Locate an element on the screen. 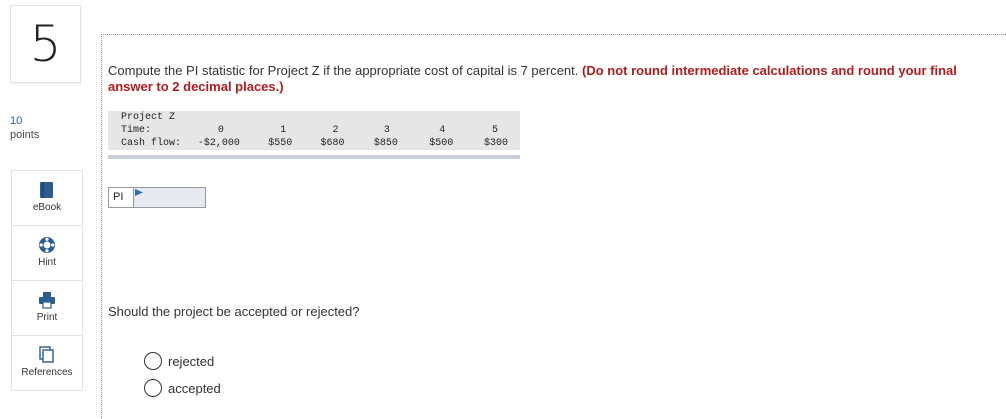 This screenshot has width=1006, height=419. time-1: 1 is located at coordinates (283, 130).